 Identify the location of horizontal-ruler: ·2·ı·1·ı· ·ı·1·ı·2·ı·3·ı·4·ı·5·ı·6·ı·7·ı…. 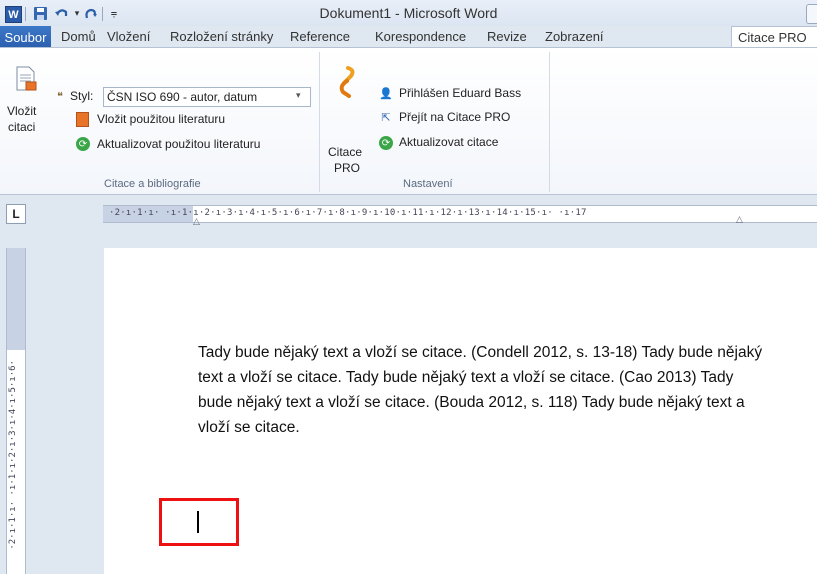
(460, 215).